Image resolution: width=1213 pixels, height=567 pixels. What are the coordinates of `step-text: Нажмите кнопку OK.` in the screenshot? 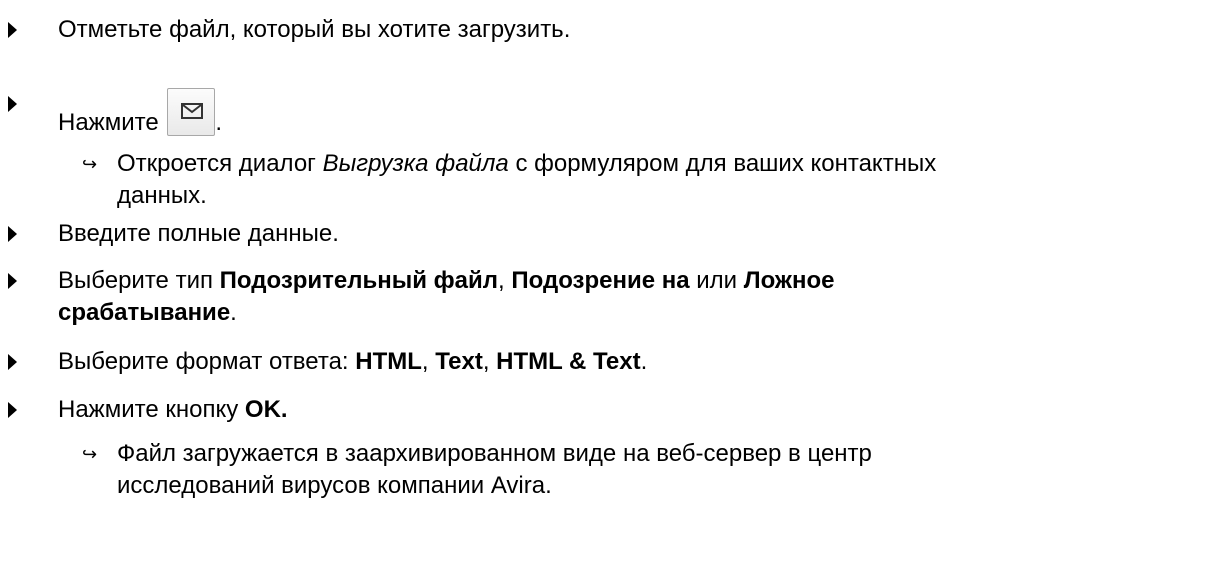 It's located at (630, 410).